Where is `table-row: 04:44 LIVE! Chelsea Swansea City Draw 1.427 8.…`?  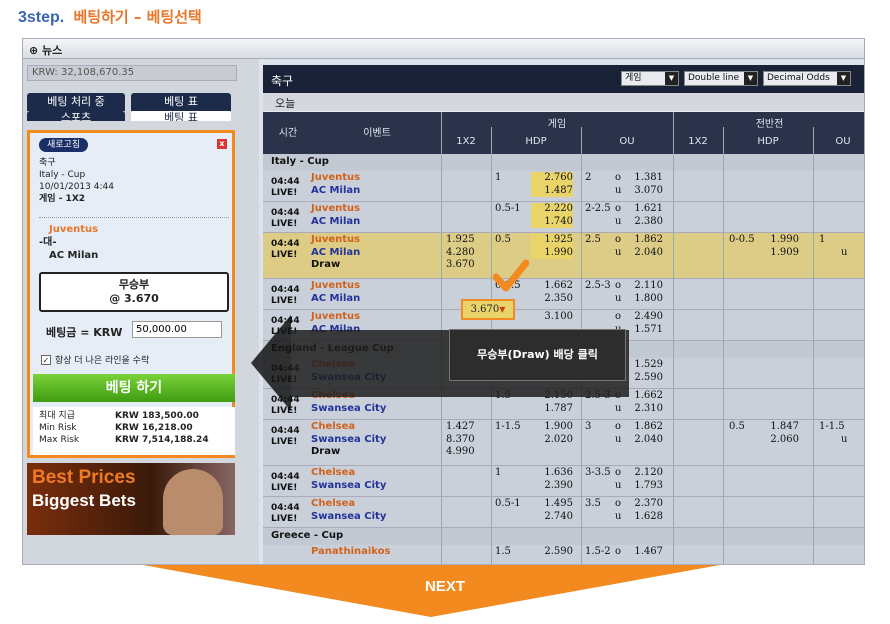
table-row: 04:44 LIVE! Chelsea Swansea City Draw 1.427 8.… is located at coordinates (563, 443).